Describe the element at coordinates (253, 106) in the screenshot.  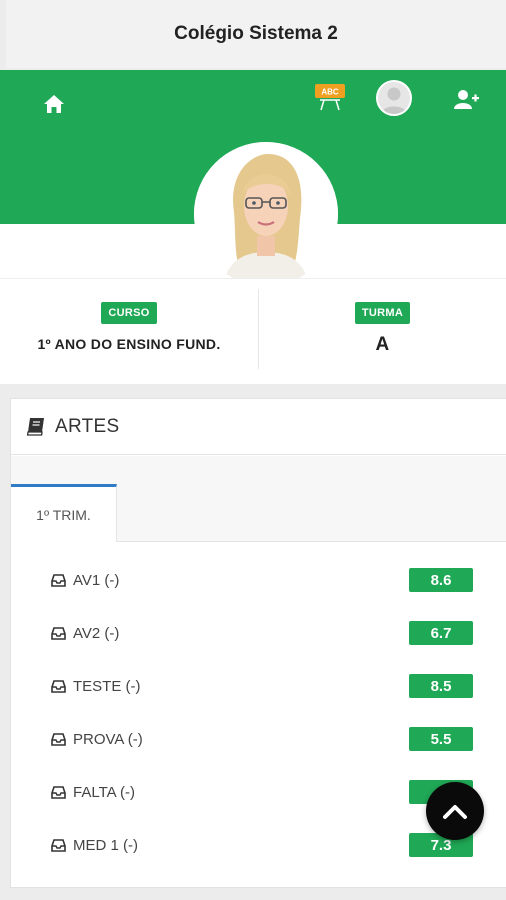
I see `top-navbar: ABC` at that location.